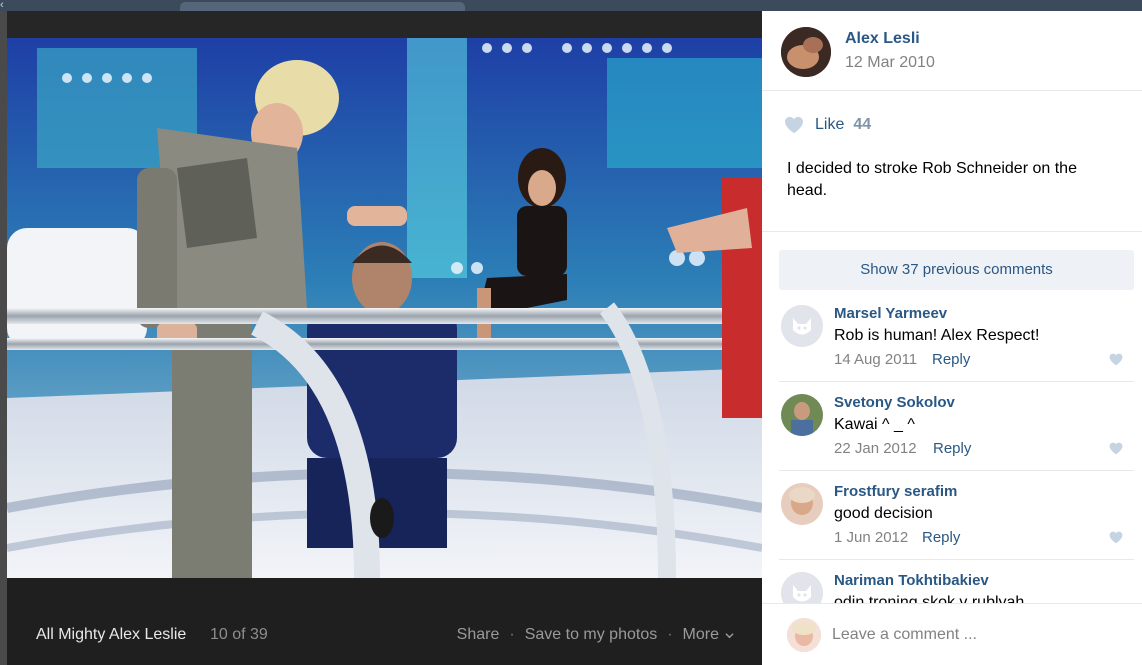  Describe the element at coordinates (862, 124) in the screenshot. I see `like-count: 44` at that location.